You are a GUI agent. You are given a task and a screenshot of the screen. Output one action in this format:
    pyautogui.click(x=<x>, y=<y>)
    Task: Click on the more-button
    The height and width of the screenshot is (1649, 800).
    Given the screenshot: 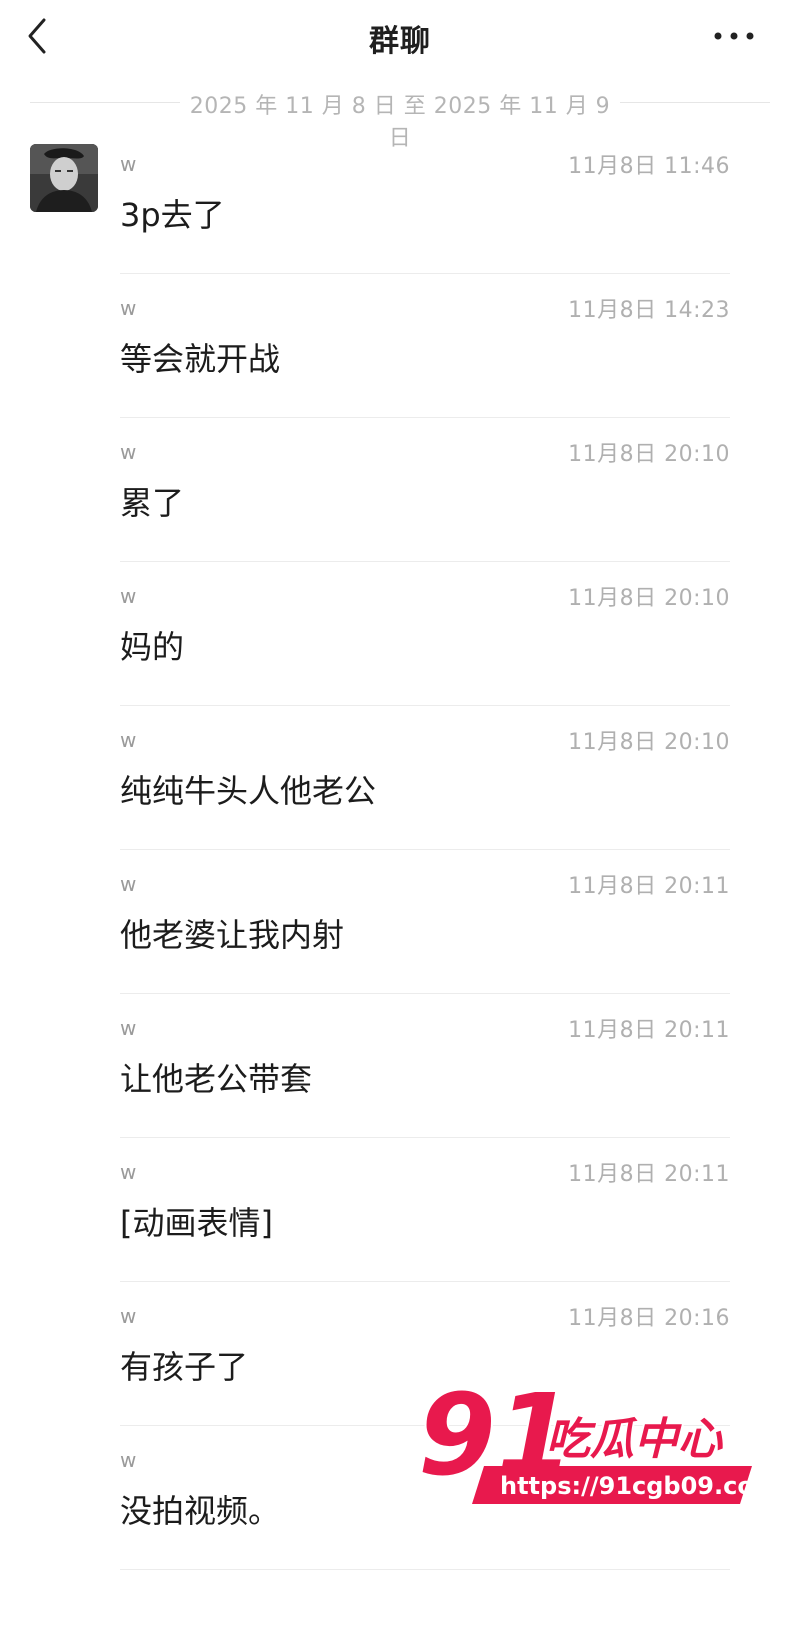 What is the action you would take?
    pyautogui.click(x=736, y=36)
    